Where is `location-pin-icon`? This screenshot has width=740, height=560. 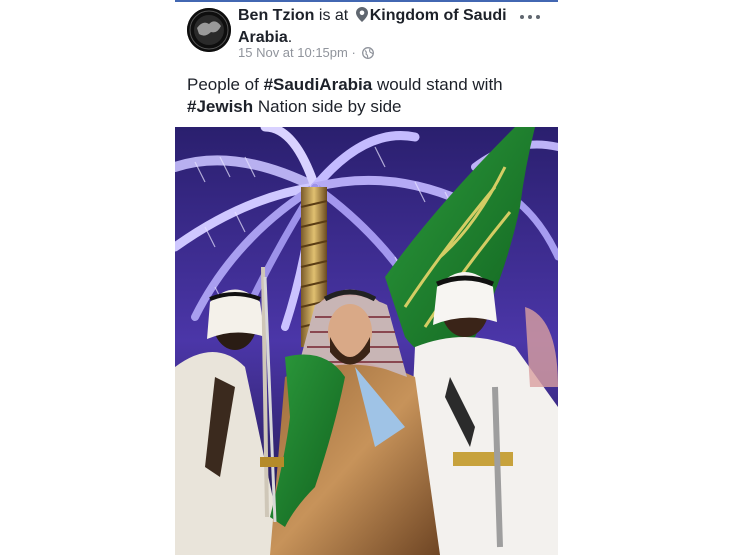
location-pin-icon is located at coordinates (361, 17).